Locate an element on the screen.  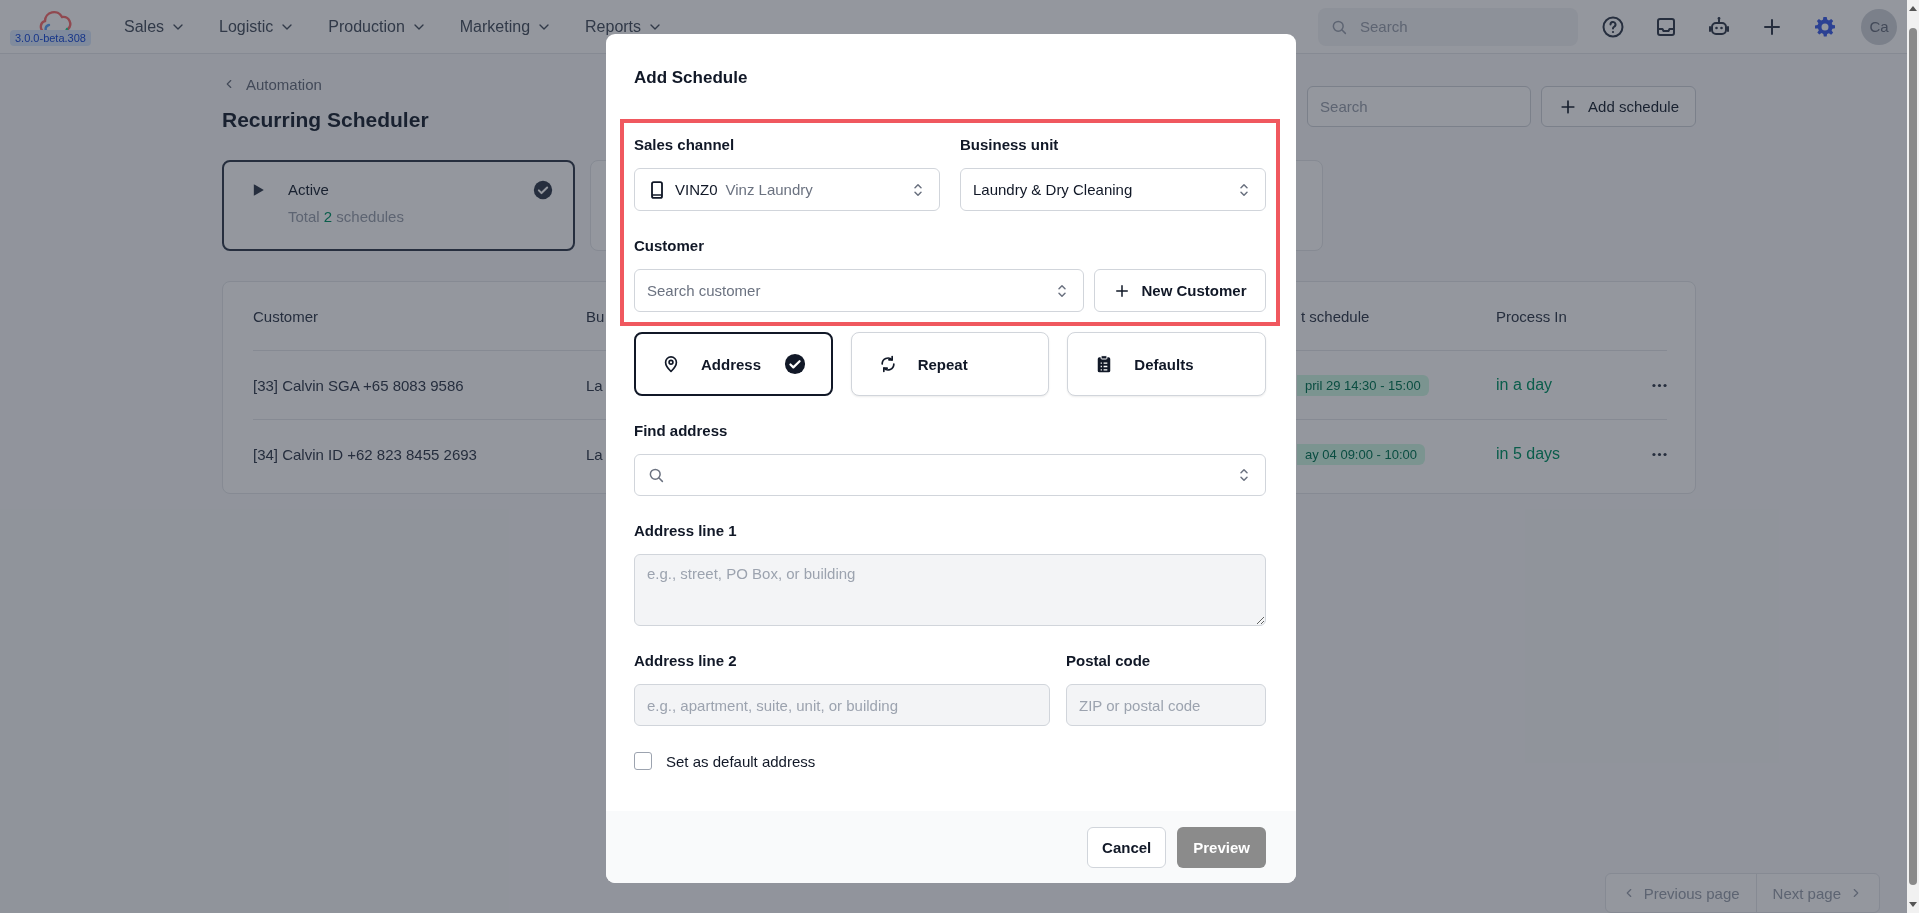
field-label: Address line 2 is located at coordinates (686, 661).